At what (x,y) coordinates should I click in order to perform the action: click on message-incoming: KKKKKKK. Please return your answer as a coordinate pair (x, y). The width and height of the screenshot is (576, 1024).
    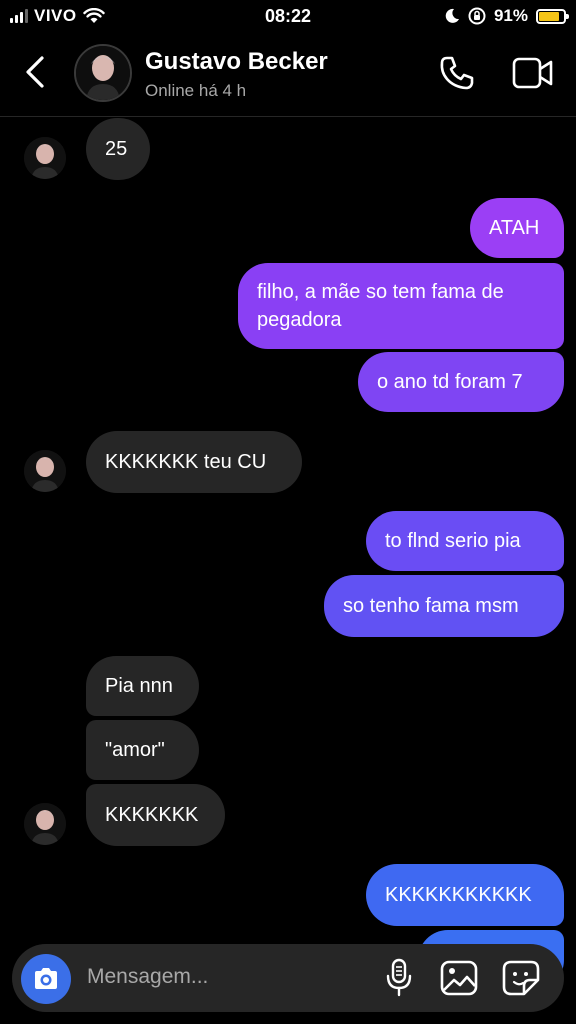
    Looking at the image, I should click on (155, 815).